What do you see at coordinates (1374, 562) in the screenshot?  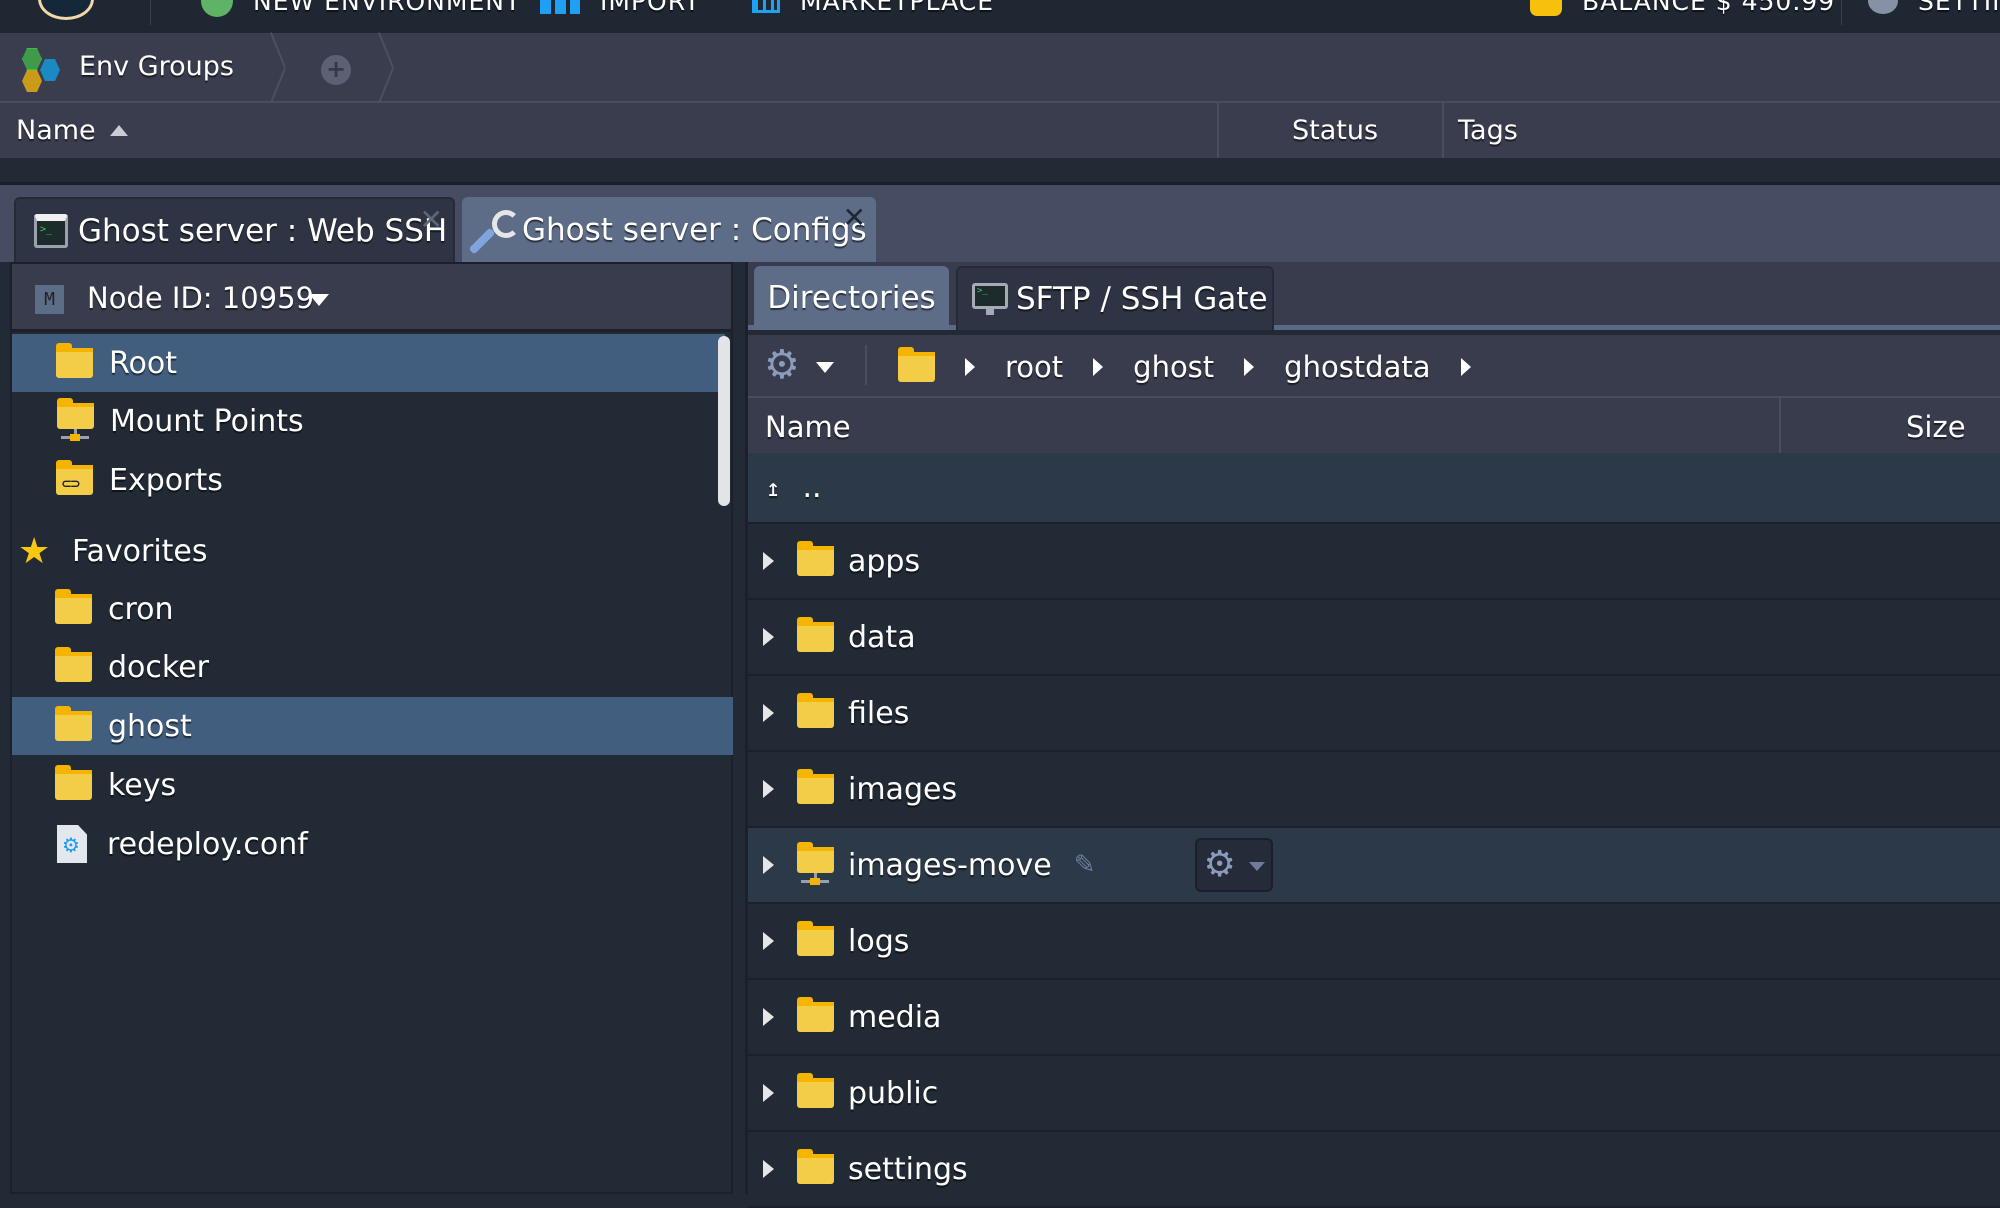 I see `file-row: apps` at bounding box center [1374, 562].